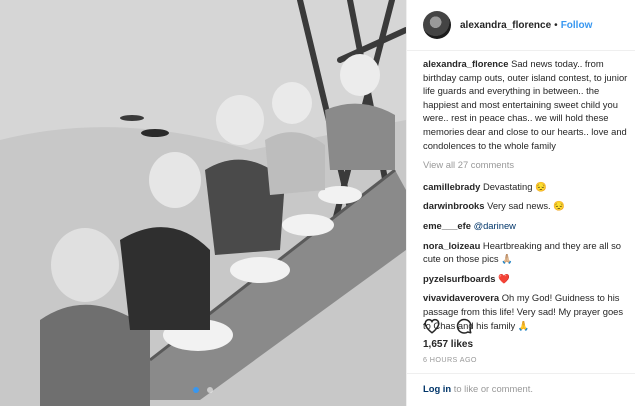 The width and height of the screenshot is (635, 406). Describe the element at coordinates (492, 388) in the screenshot. I see `login-prompt-text: to like or comment.` at that location.